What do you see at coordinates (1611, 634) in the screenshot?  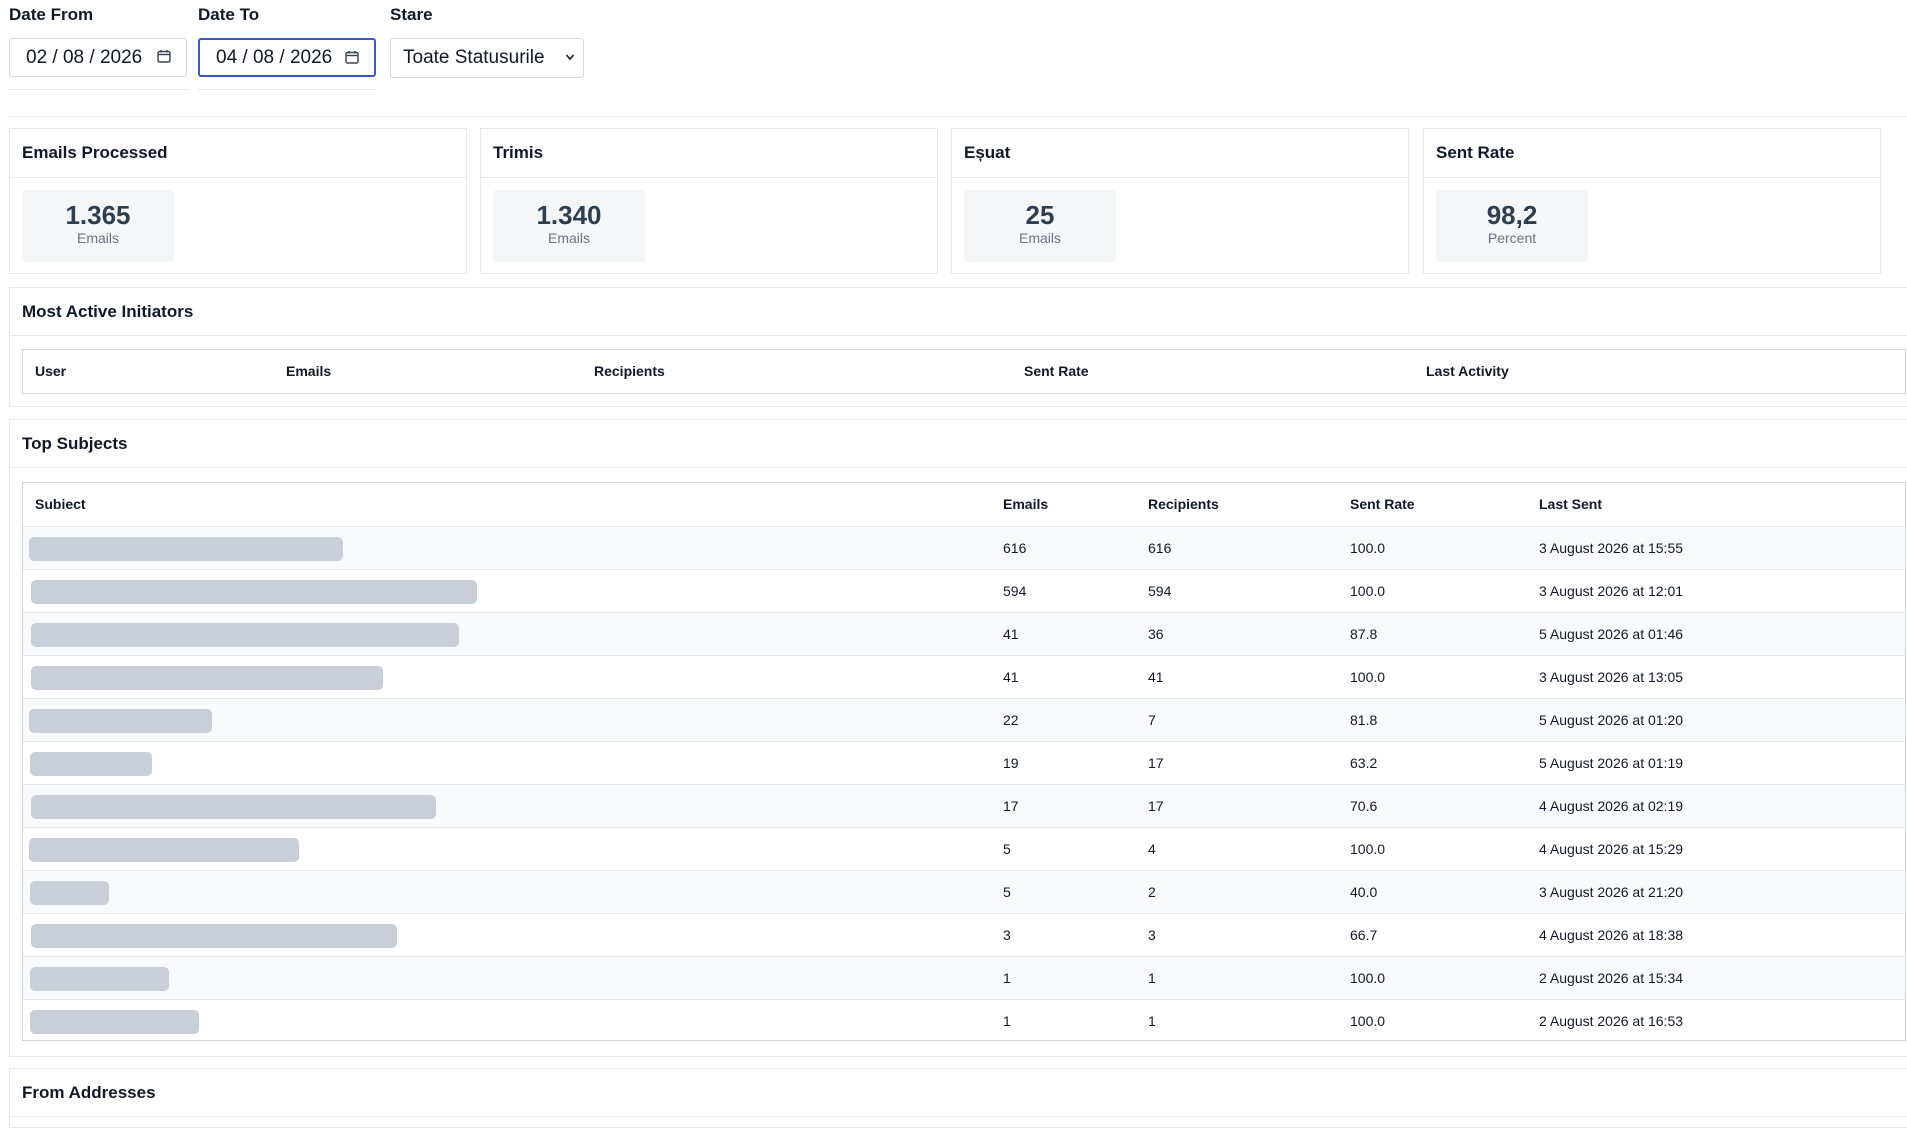 I see `last-sent-cell: 5 August 2026 at 01:46` at bounding box center [1611, 634].